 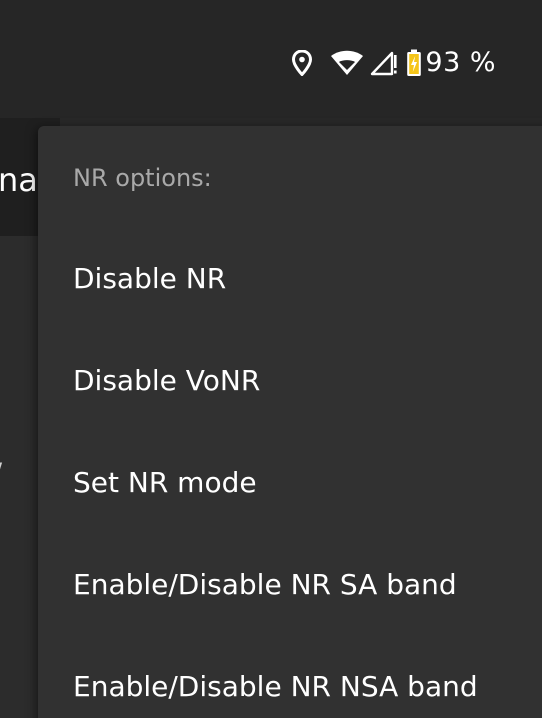 I want to click on menu-item-enable-disable-nr-sa-band: Enable/Disable NR SA band, so click(x=290, y=585).